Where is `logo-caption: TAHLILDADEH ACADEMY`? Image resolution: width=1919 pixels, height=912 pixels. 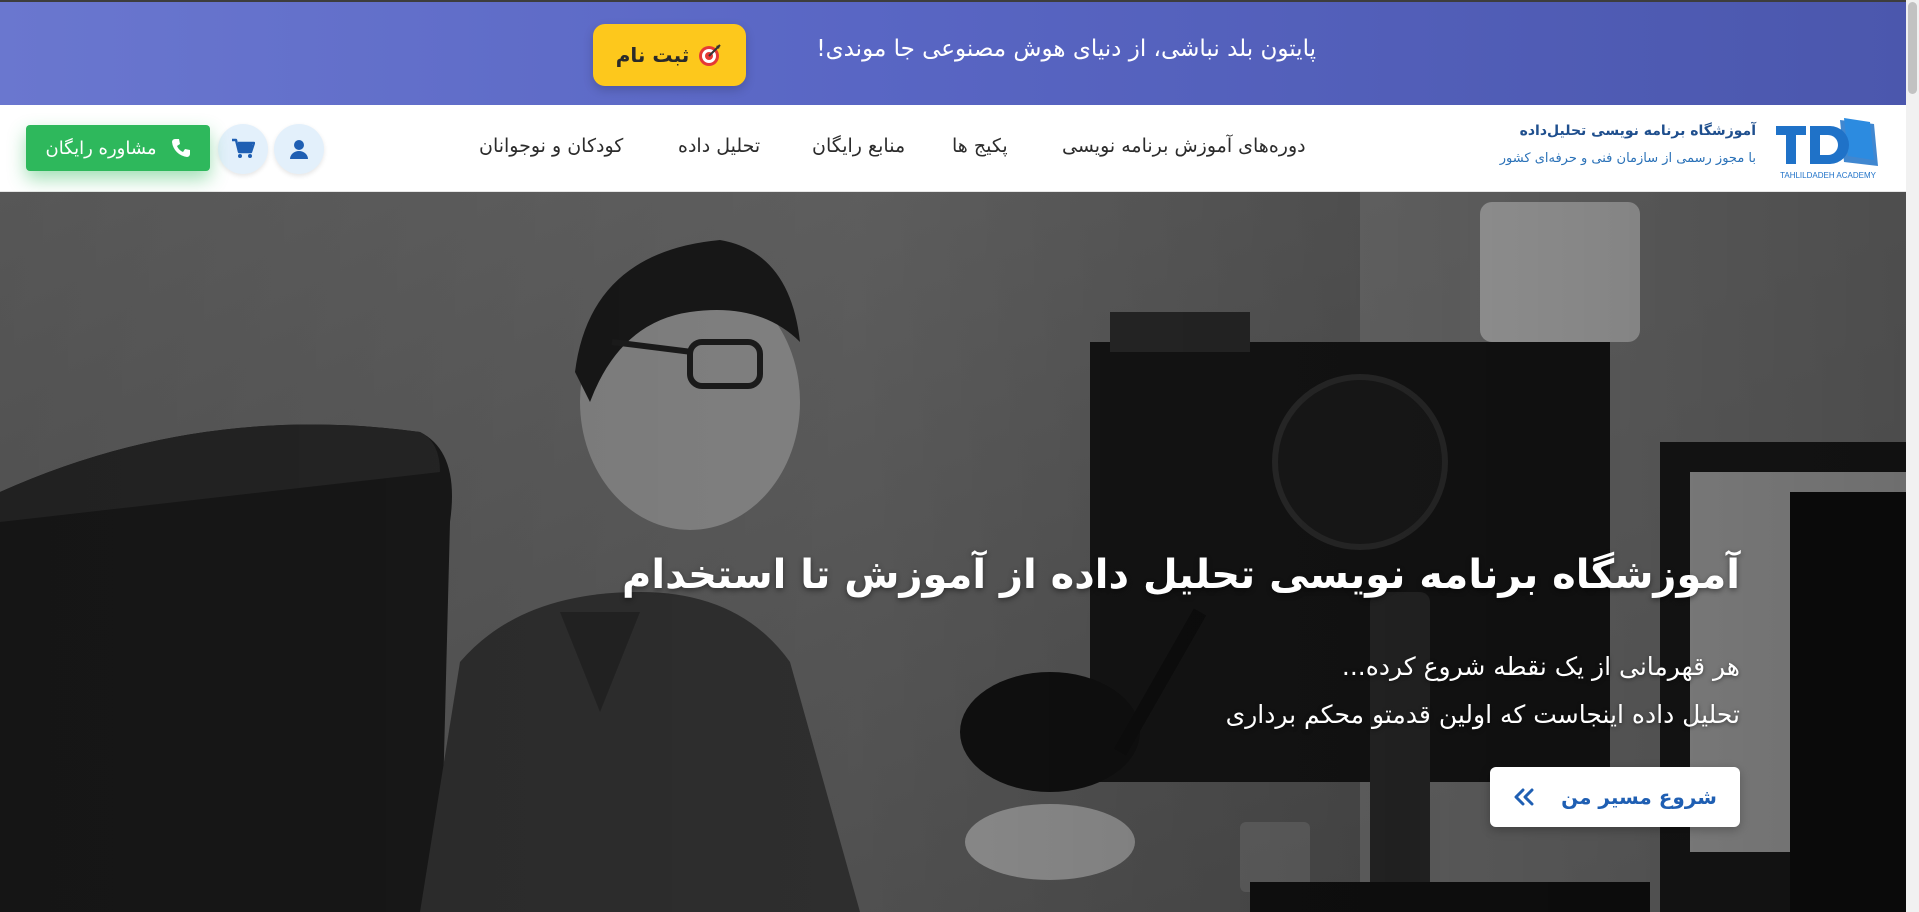
logo-caption: TAHLILDADEH ACADEMY is located at coordinates (1828, 175).